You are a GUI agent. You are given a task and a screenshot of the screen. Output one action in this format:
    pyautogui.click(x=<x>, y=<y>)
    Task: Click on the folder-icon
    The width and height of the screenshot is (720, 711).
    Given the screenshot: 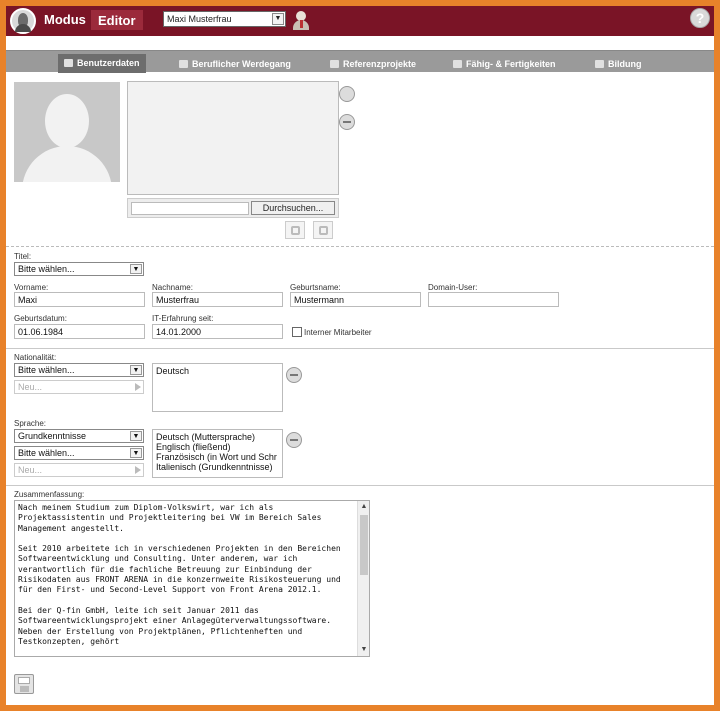 What is the action you would take?
    pyautogui.click(x=334, y=64)
    